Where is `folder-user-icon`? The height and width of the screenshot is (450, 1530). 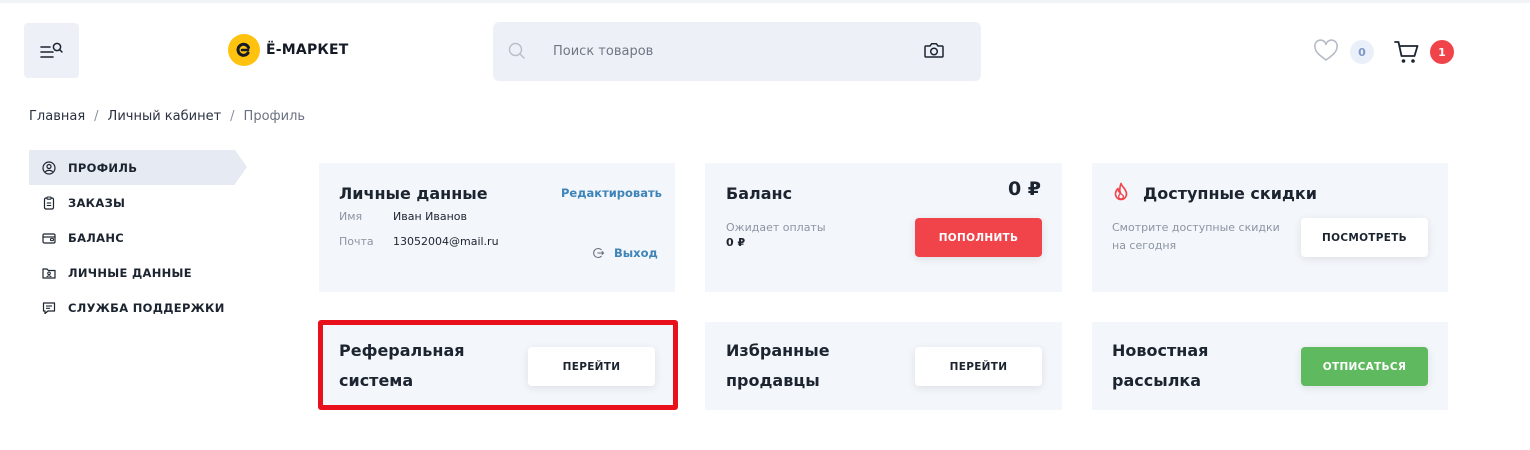
folder-user-icon is located at coordinates (49, 273).